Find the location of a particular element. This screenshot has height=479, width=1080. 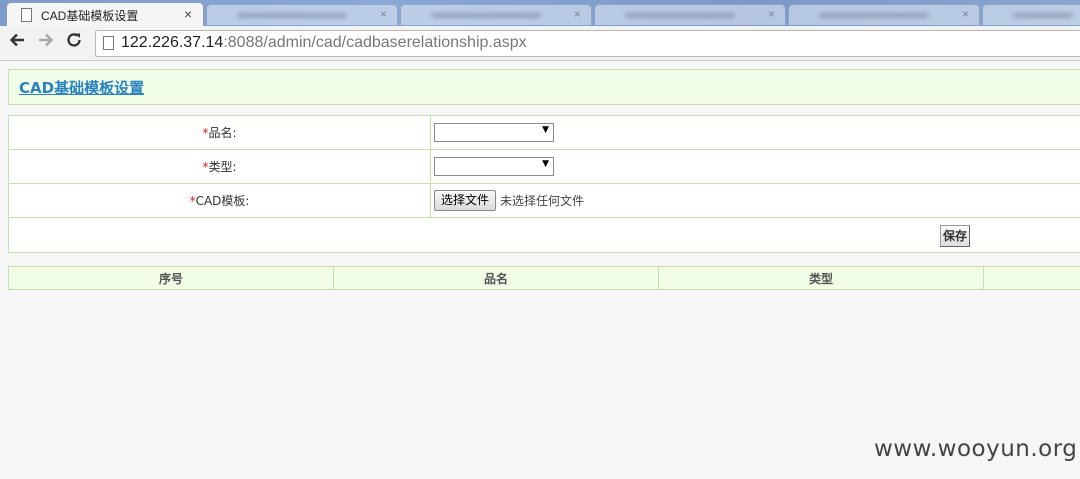

choose-file-button: 选择文件 is located at coordinates (465, 200).